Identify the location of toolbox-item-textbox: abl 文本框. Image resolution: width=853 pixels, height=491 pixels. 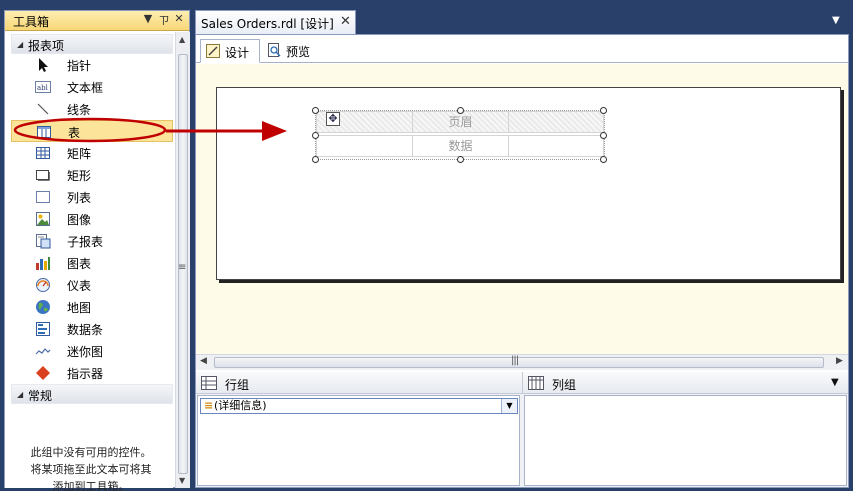
(92, 87).